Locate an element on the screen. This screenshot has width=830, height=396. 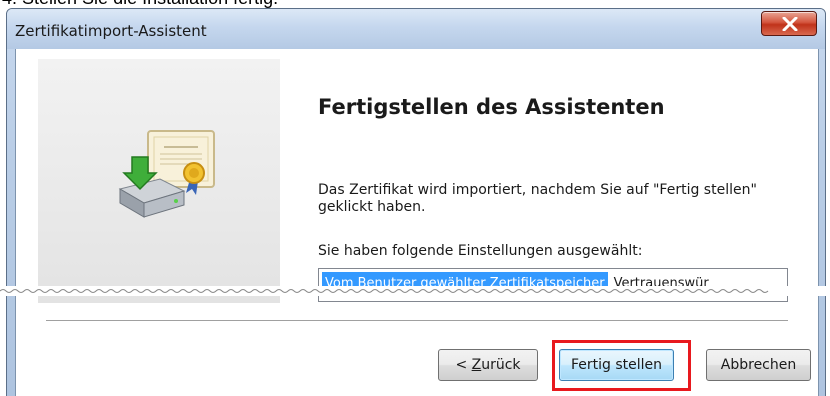
button-separator is located at coordinates (417, 321).